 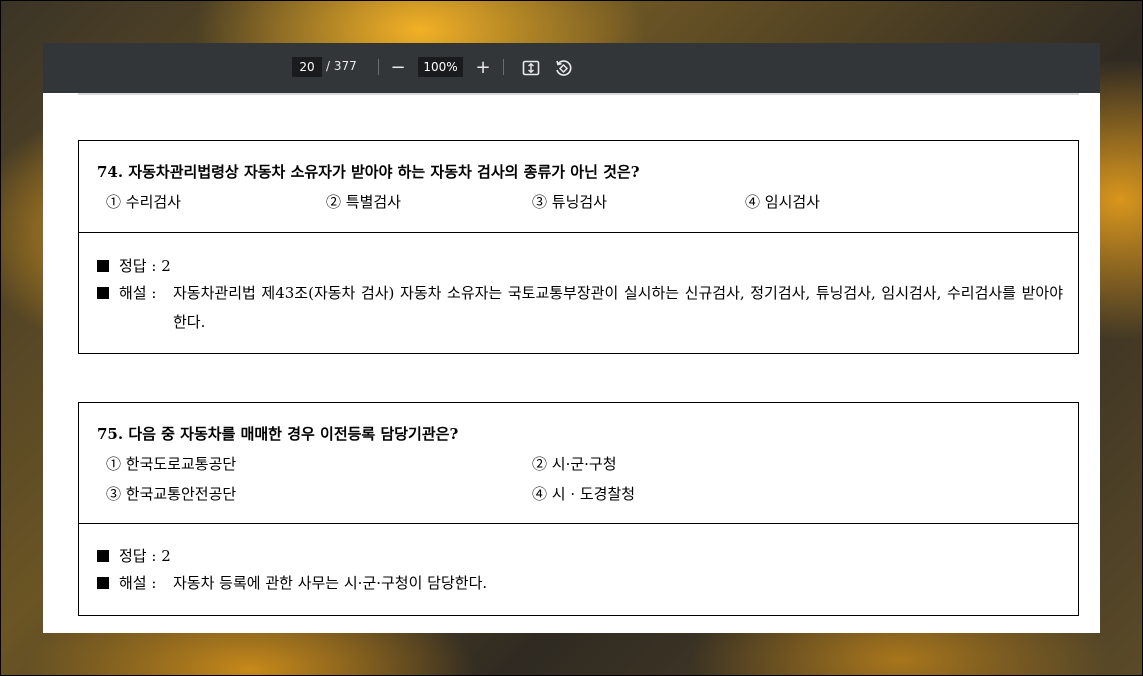 What do you see at coordinates (584, 494) in the screenshot?
I see `option-4: ④ 시 · 도경찰청` at bounding box center [584, 494].